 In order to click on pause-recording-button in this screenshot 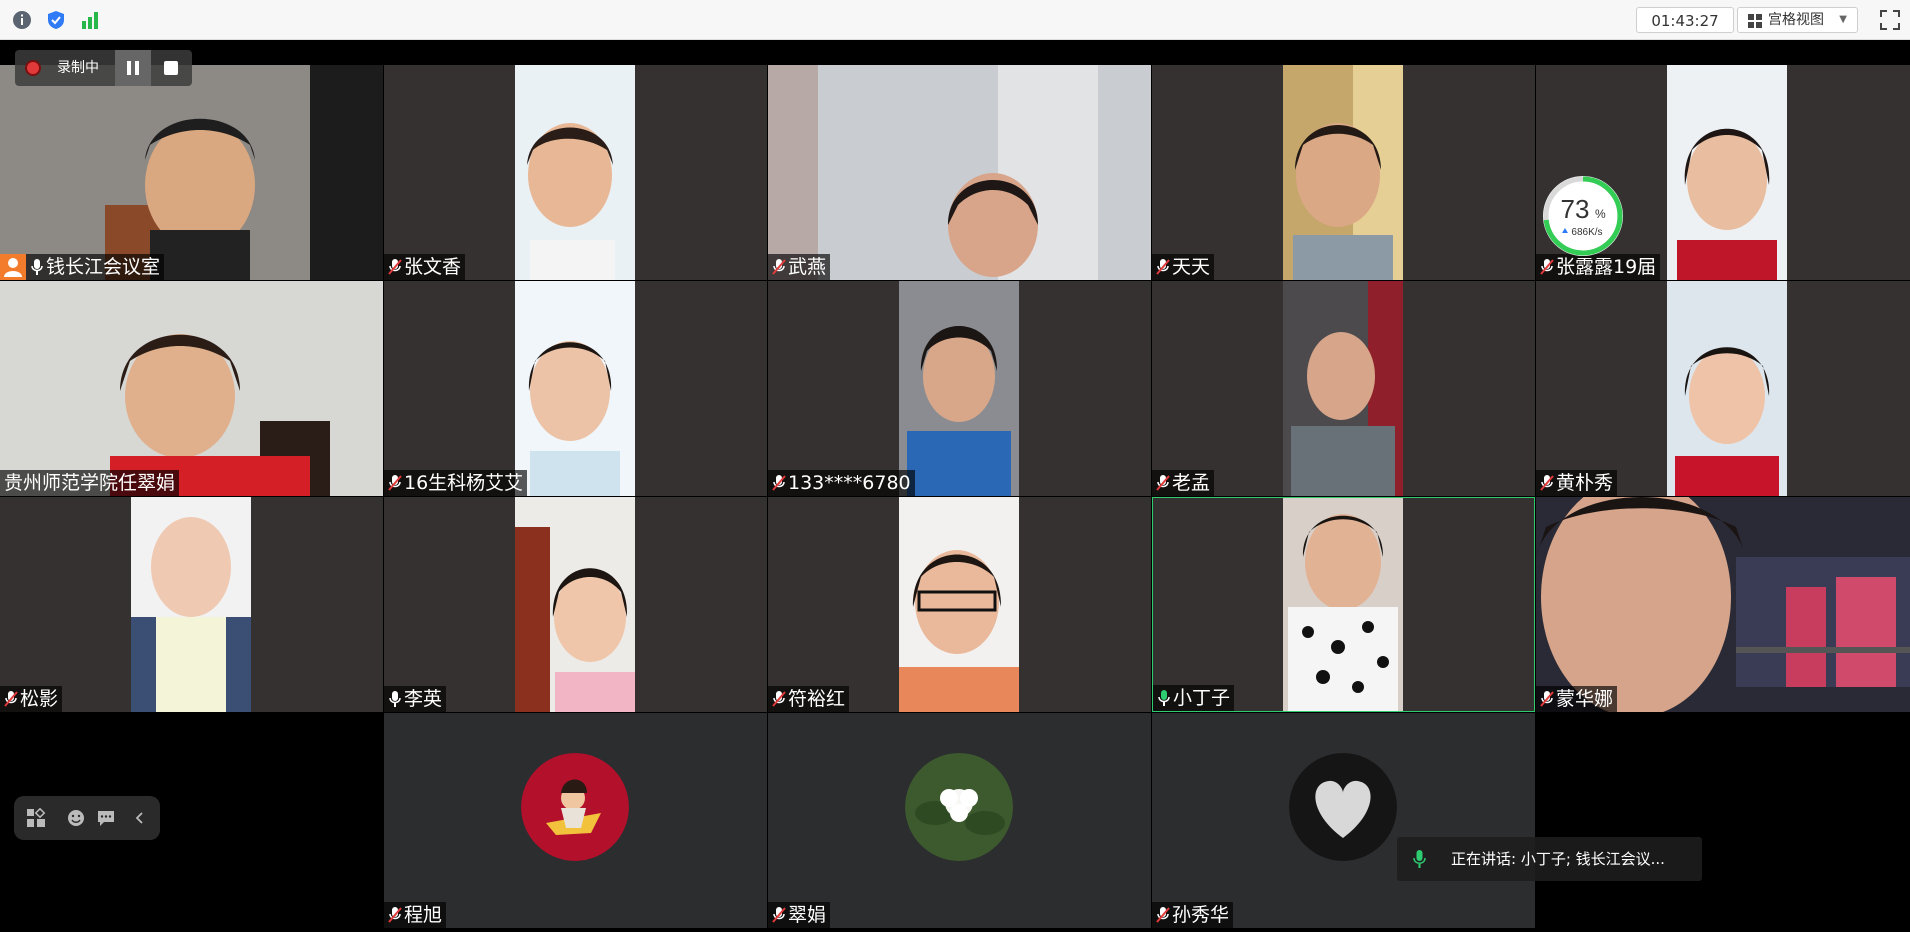, I will do `click(133, 68)`.